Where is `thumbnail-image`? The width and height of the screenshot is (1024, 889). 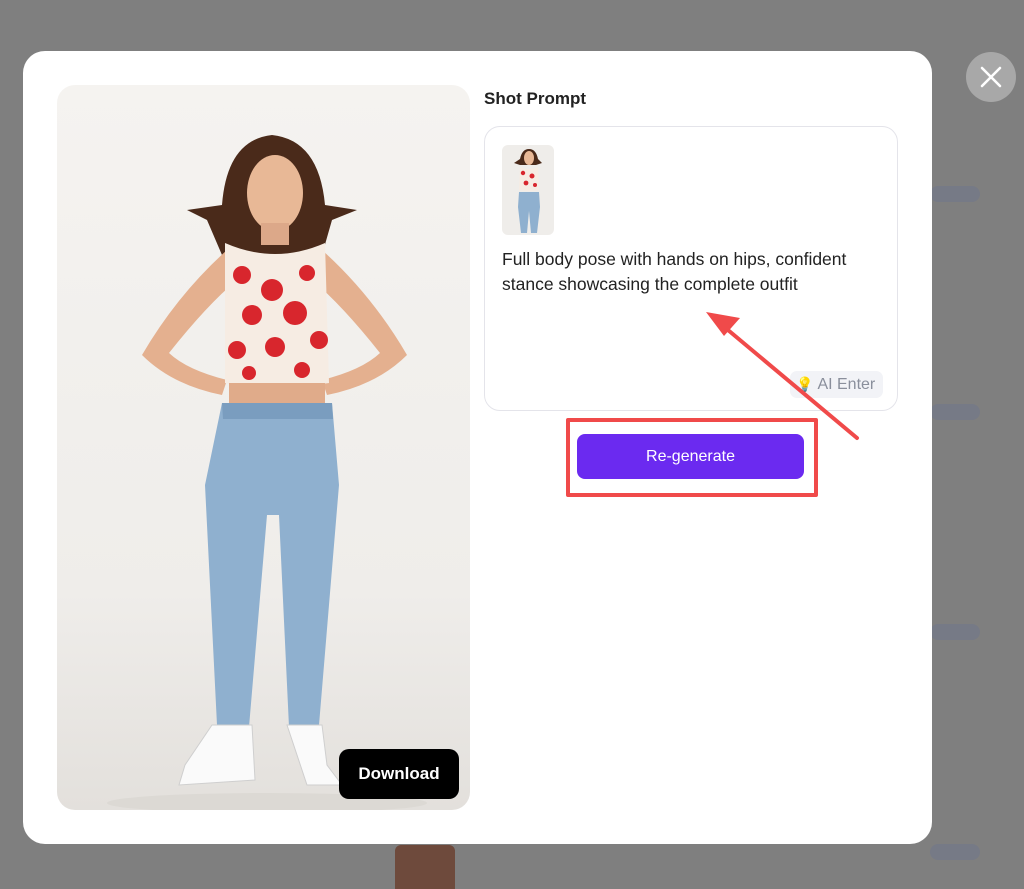
thumbnail-image is located at coordinates (528, 191).